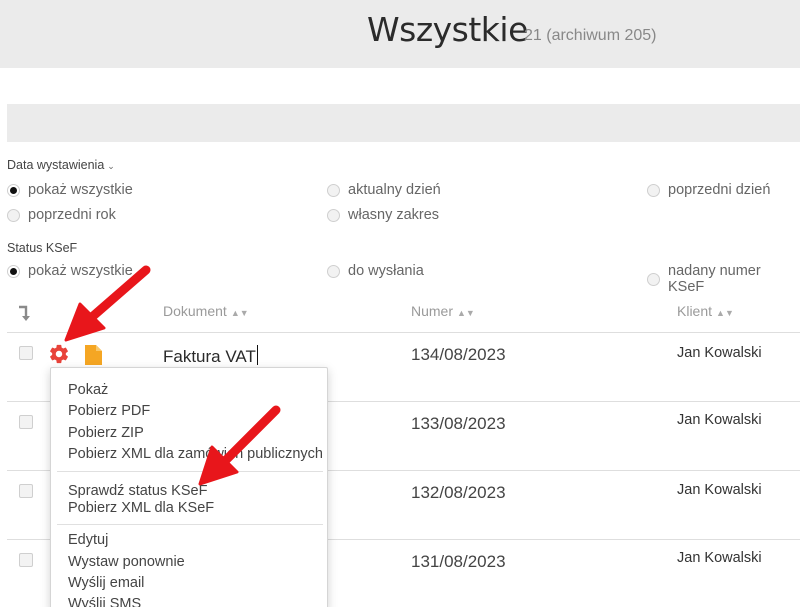  What do you see at coordinates (447, 29) in the screenshot?
I see `page-title: Wszystkie` at bounding box center [447, 29].